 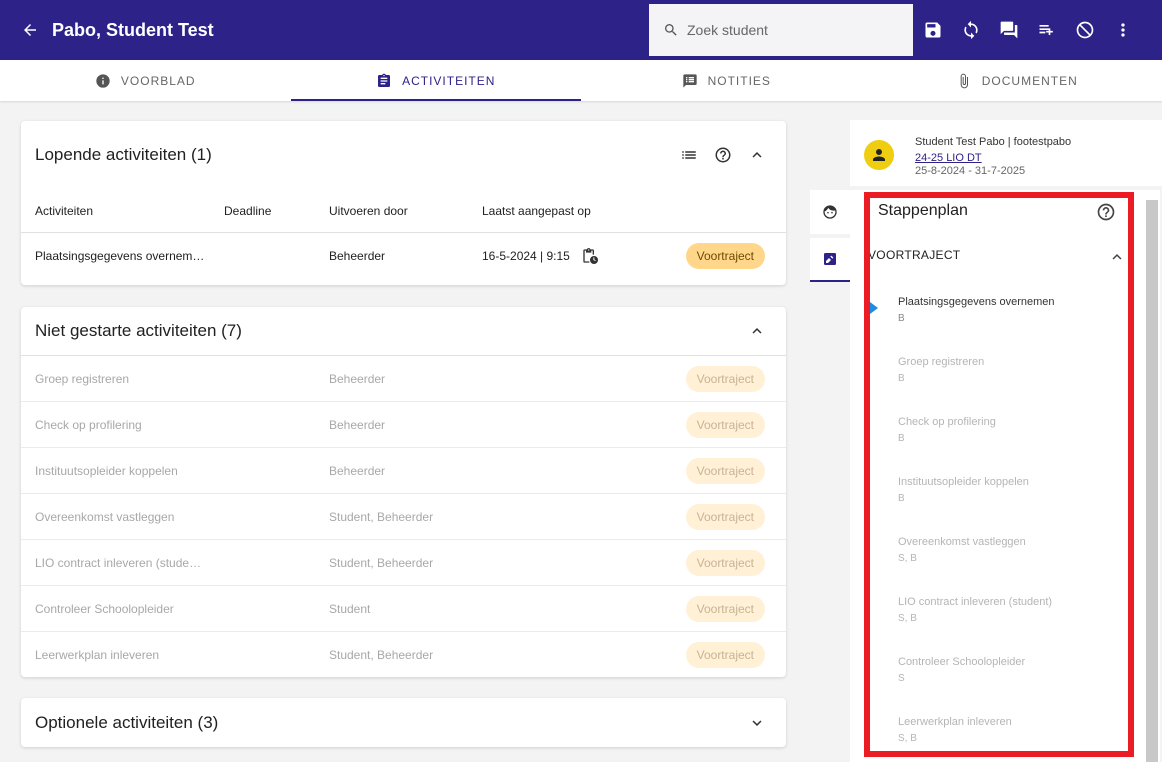 What do you see at coordinates (976, 302) in the screenshot?
I see `step-name: Plaatsingsgegevens overnemen` at bounding box center [976, 302].